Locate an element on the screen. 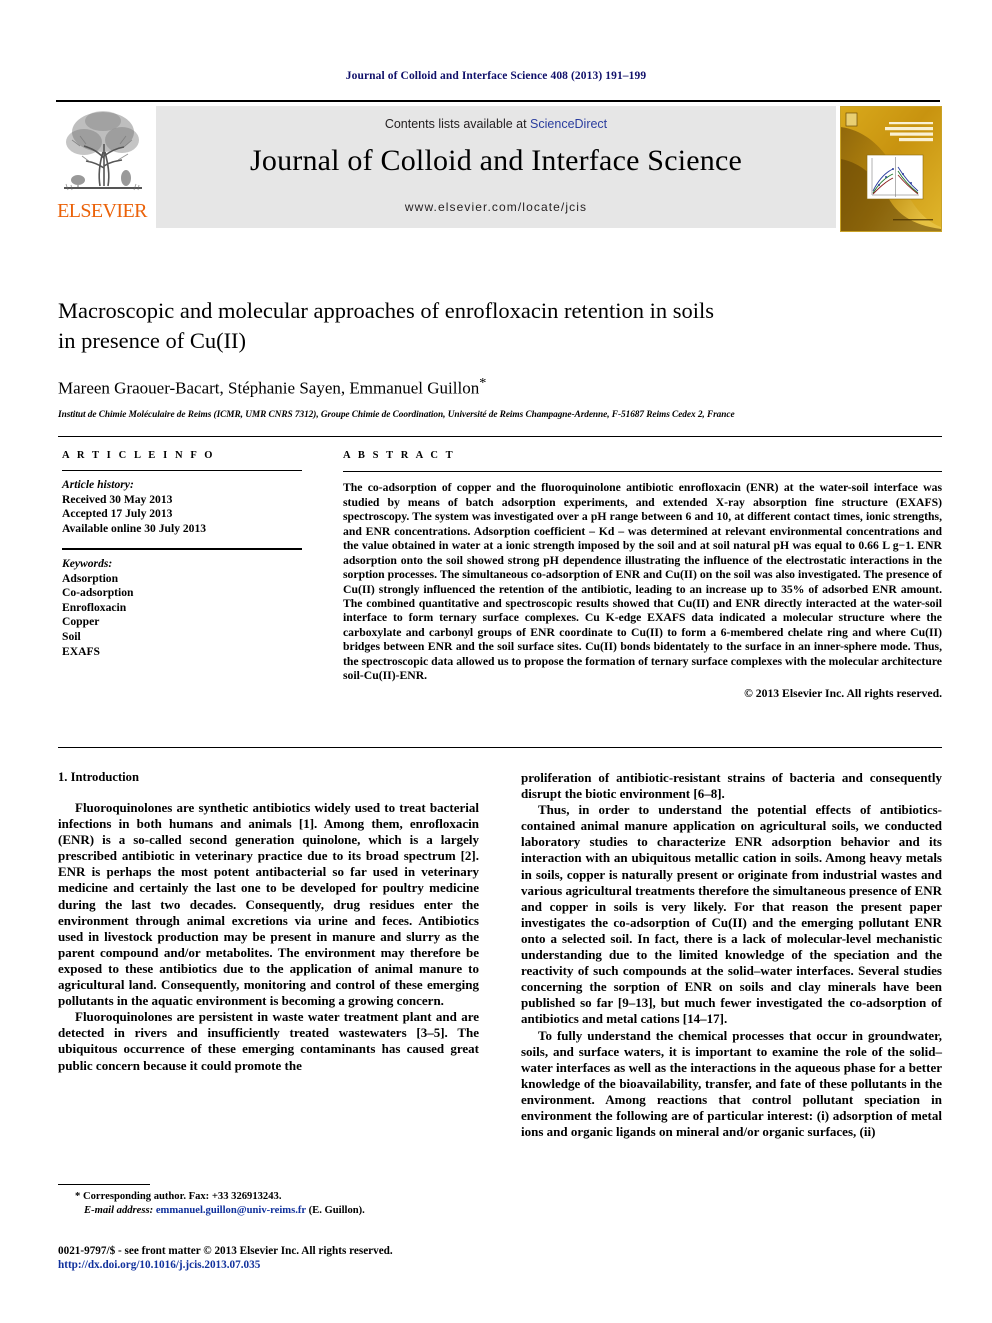  article-history-label: Article history: is located at coordinates (98, 484).